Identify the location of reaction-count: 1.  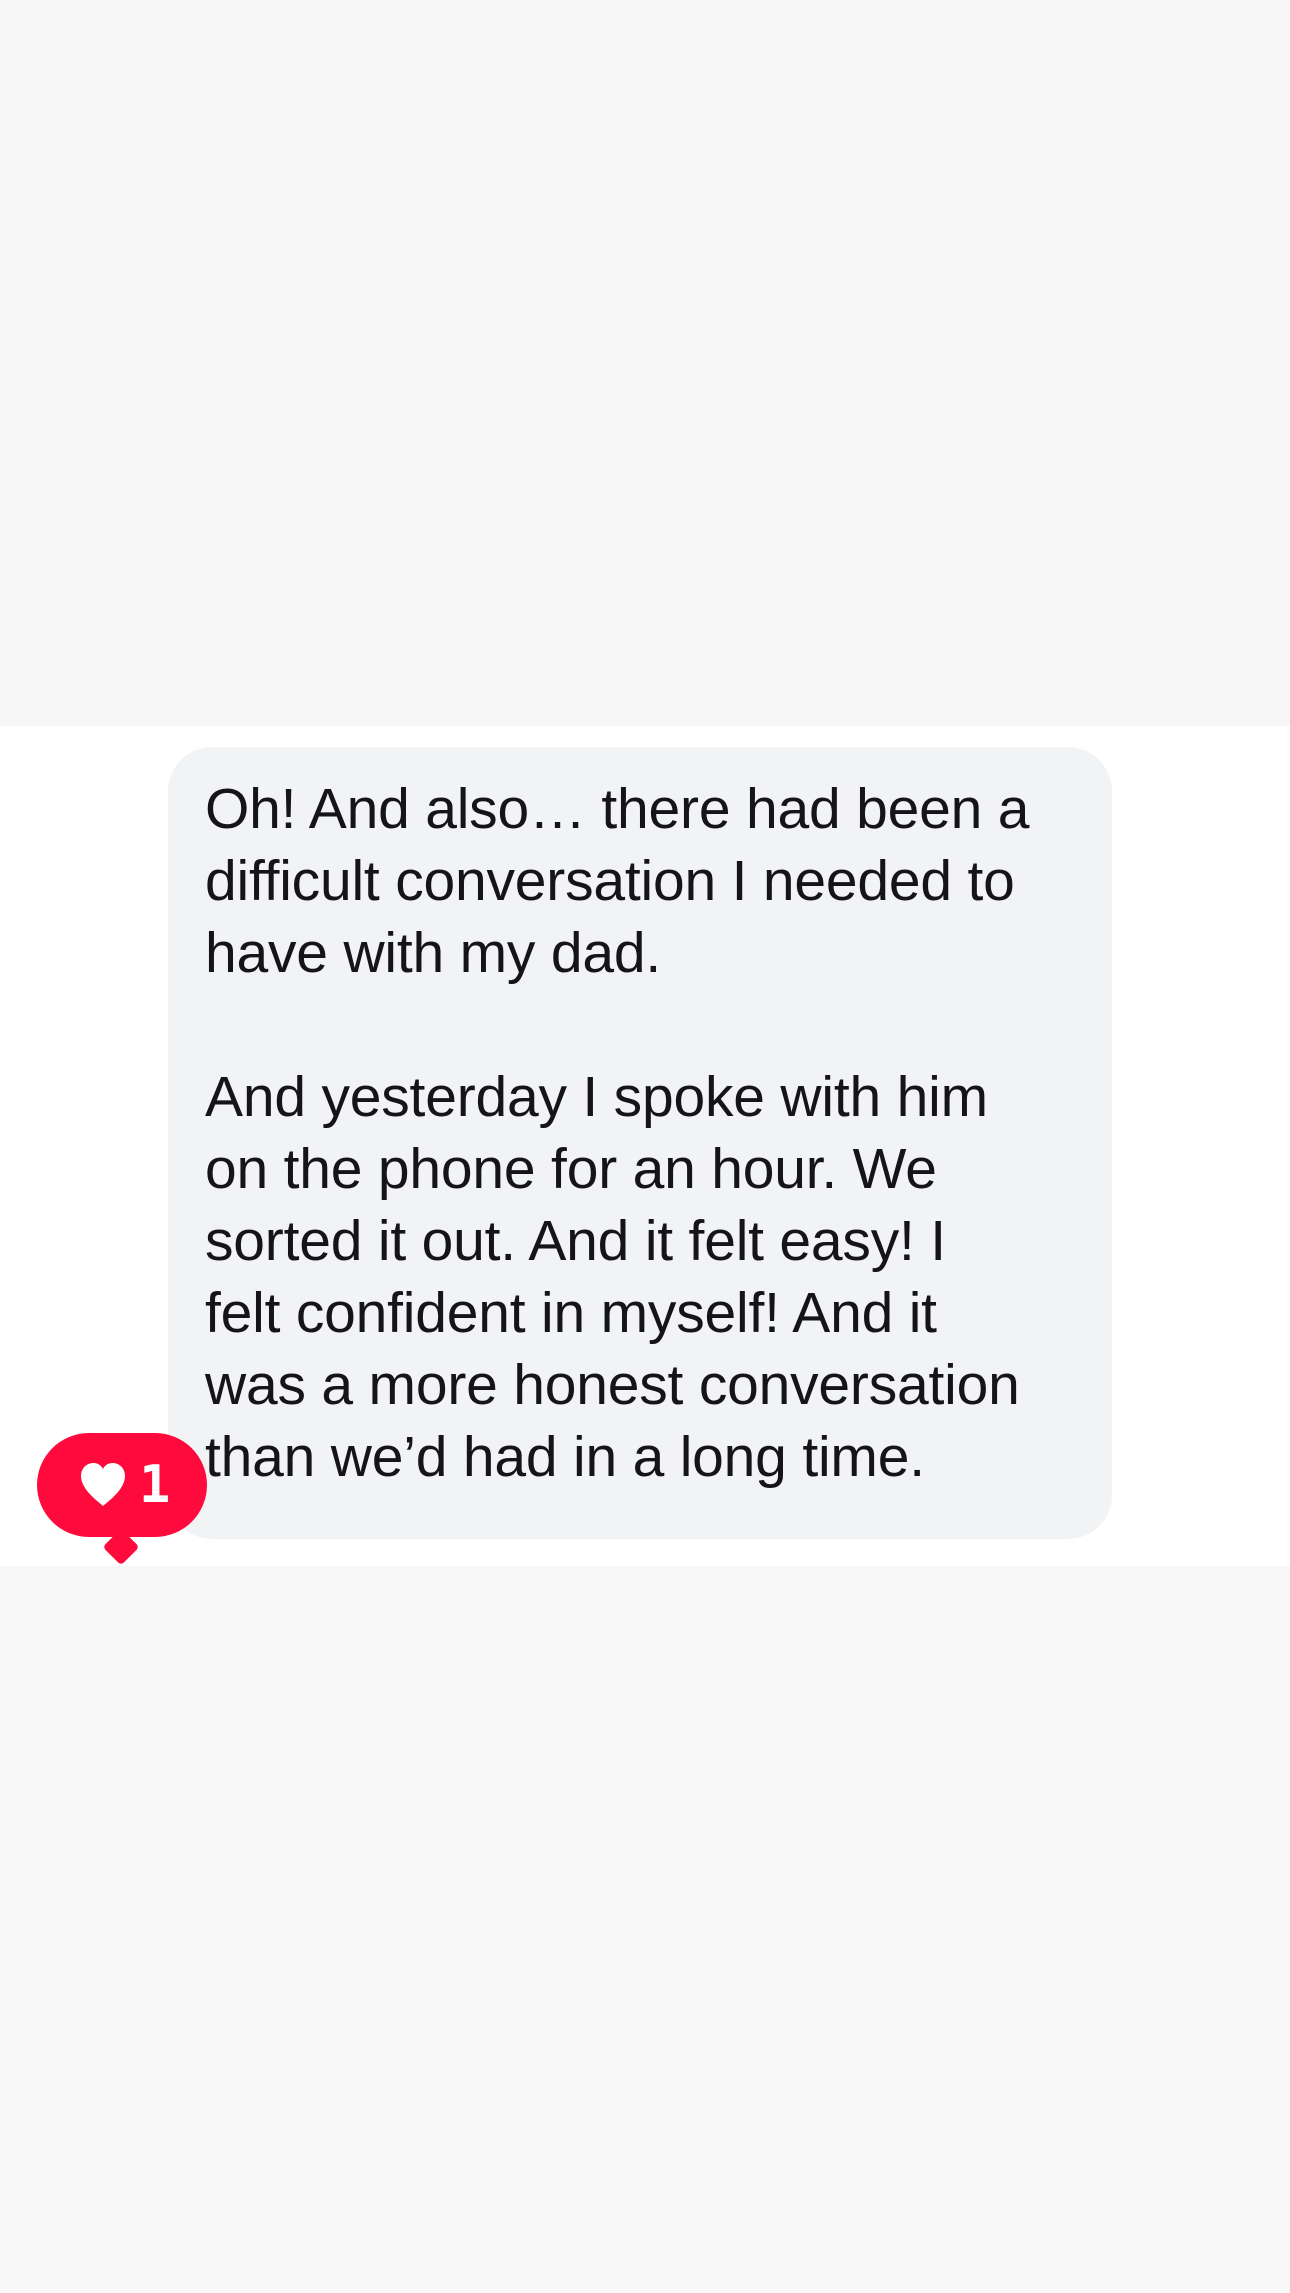
(155, 1485).